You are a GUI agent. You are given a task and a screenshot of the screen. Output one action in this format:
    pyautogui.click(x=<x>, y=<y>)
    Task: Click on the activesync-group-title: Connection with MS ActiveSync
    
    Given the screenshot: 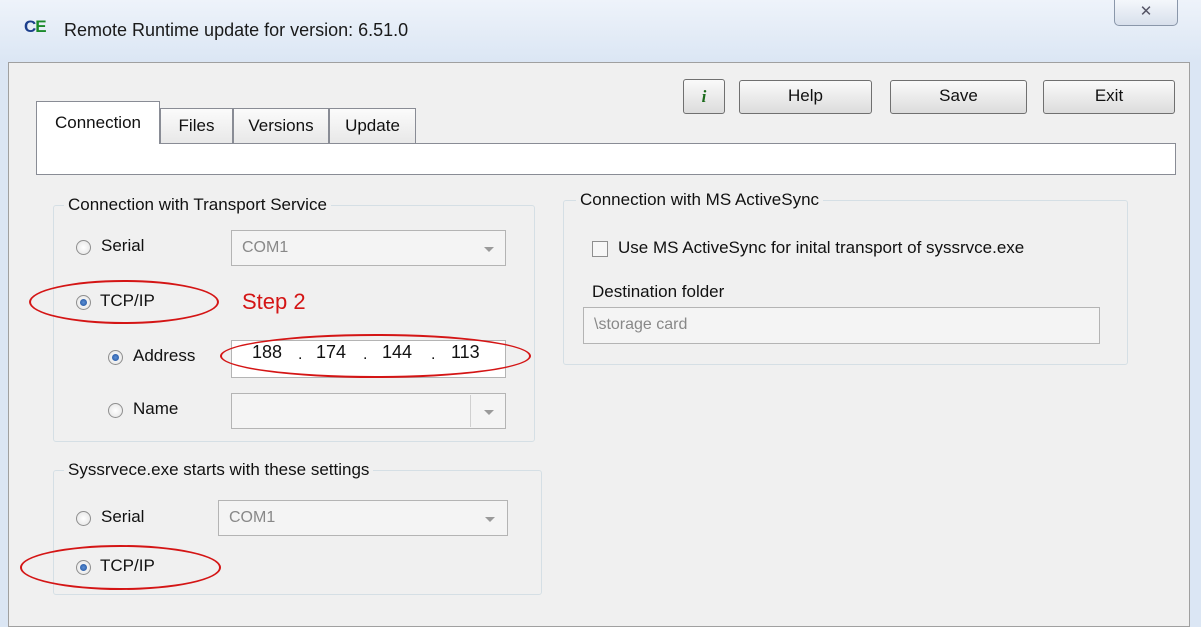 What is the action you would take?
    pyautogui.click(x=700, y=200)
    